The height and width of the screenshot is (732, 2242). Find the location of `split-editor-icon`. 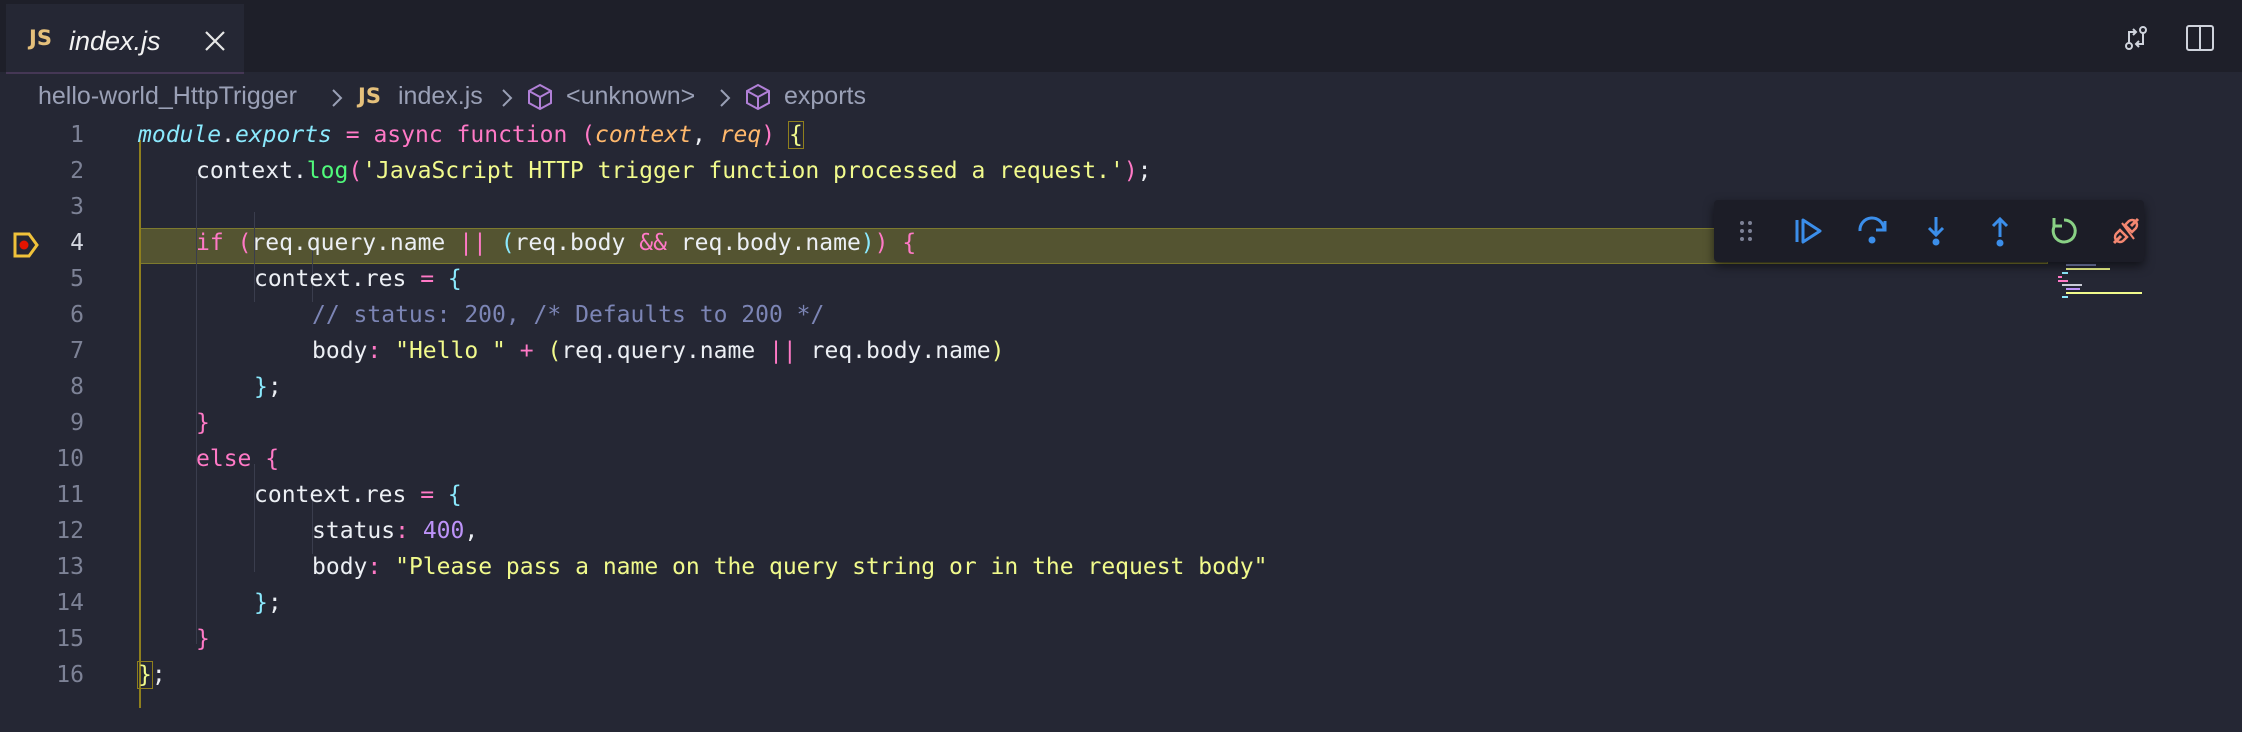

split-editor-icon is located at coordinates (2200, 38).